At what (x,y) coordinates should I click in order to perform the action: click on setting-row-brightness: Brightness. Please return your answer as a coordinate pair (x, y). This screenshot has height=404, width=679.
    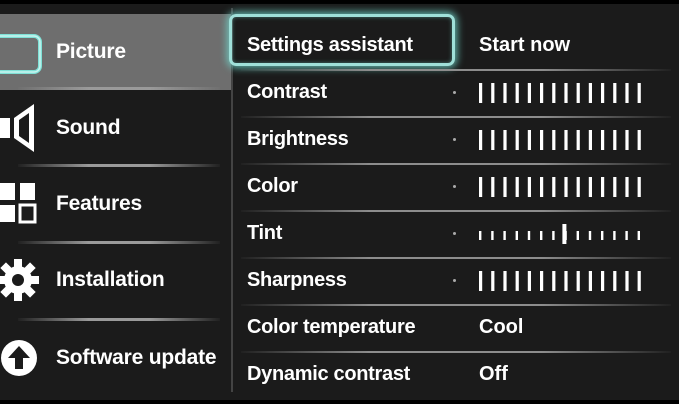
    Looking at the image, I should click on (456, 139).